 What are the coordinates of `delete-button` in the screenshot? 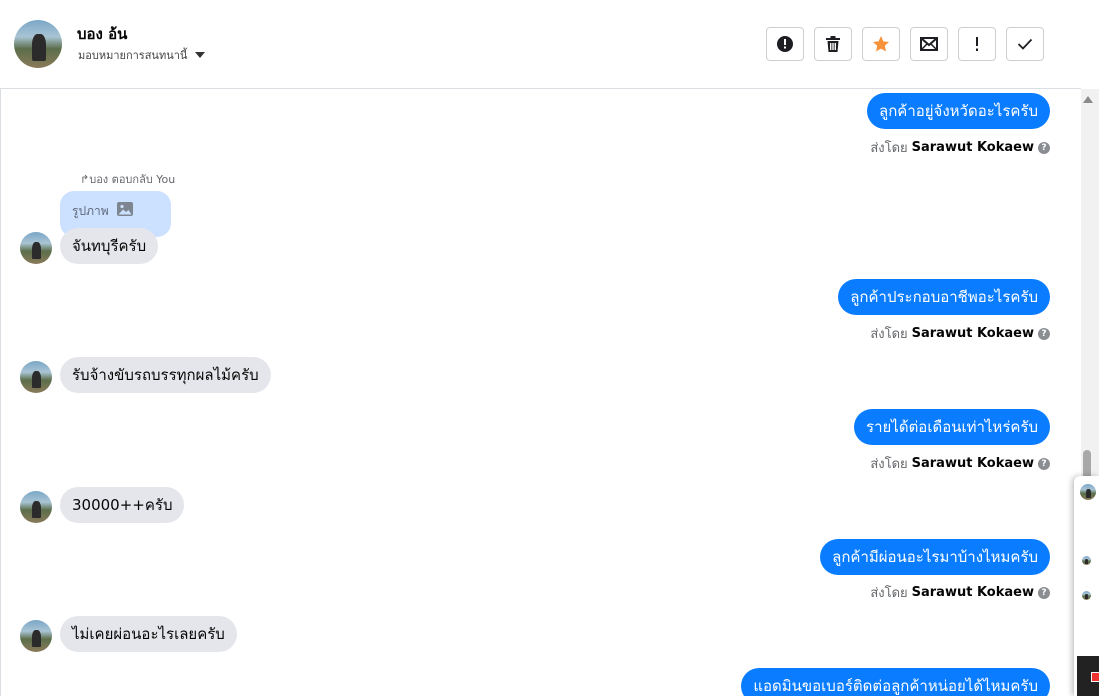 It's located at (833, 44).